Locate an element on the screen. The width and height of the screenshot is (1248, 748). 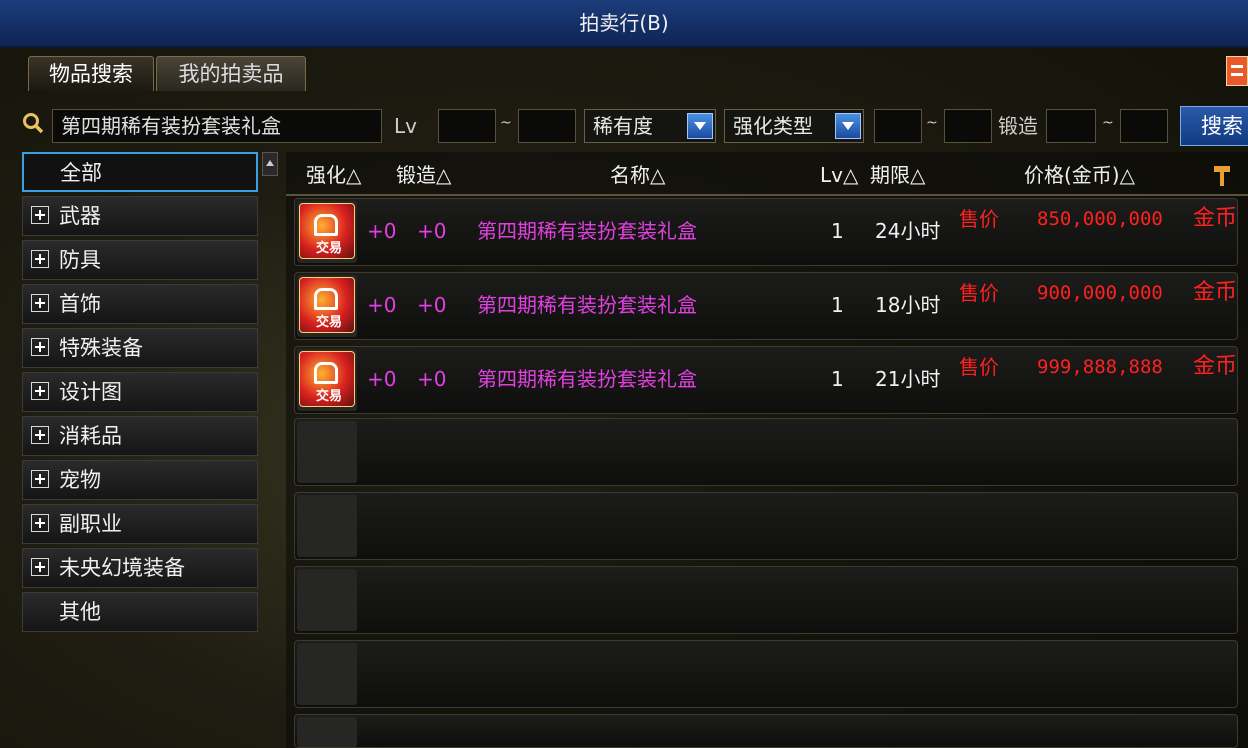
search-icon is located at coordinates (33, 123).